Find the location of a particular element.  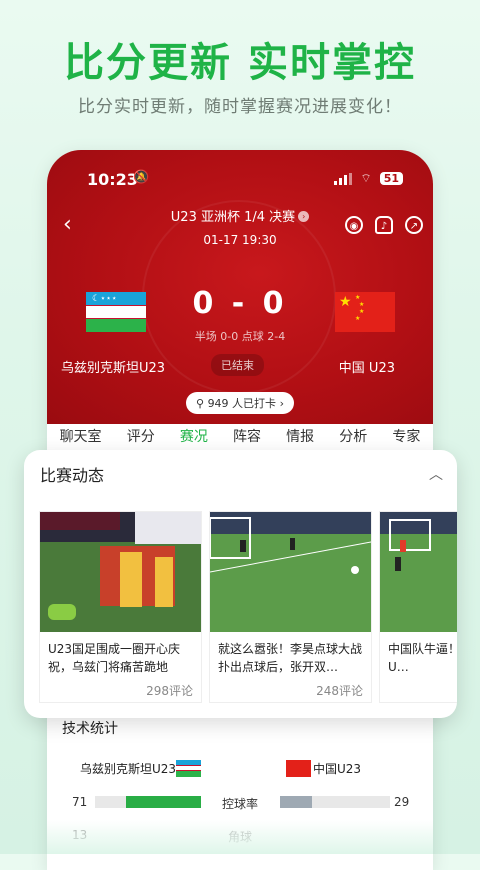

wifi-icon: ⌔ is located at coordinates (366, 178).